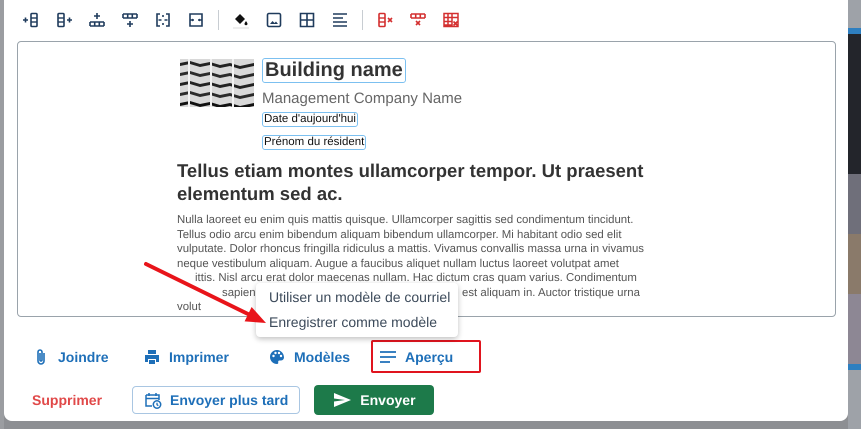  I want to click on paragraph-text: est aliquam in. Auctor tristique urna, so click(551, 292).